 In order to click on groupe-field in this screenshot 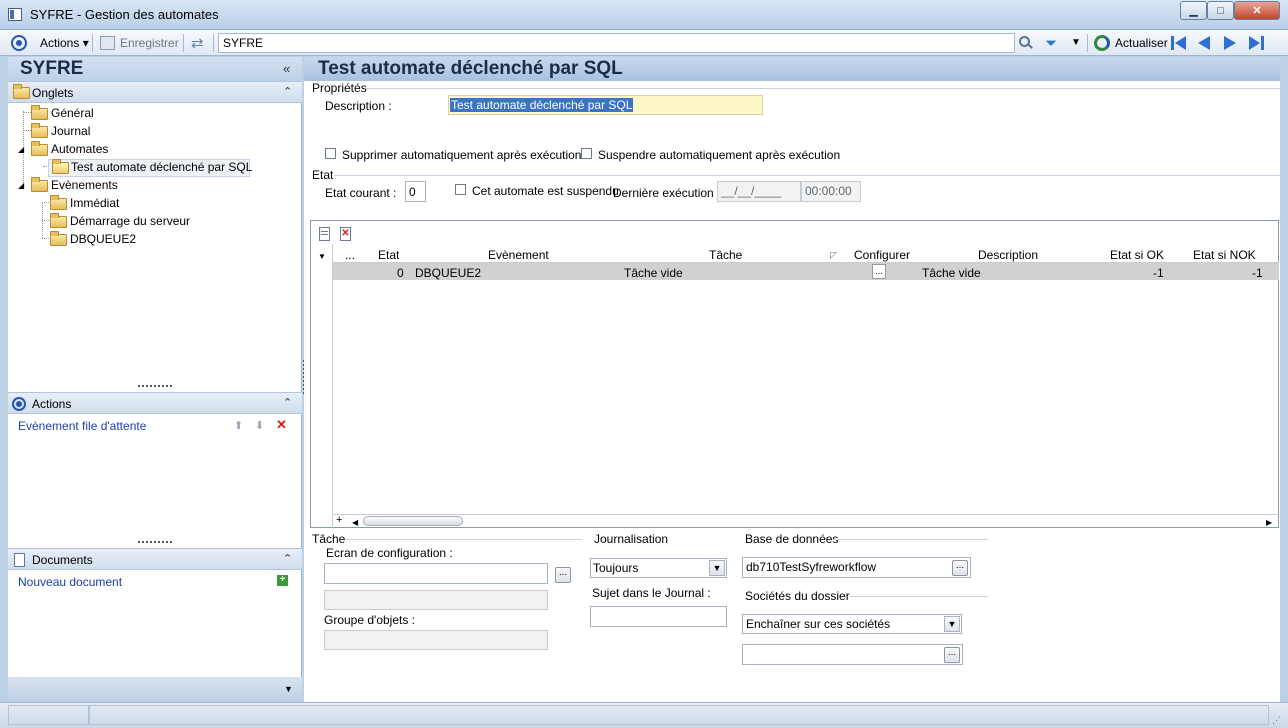, I will do `click(436, 640)`.